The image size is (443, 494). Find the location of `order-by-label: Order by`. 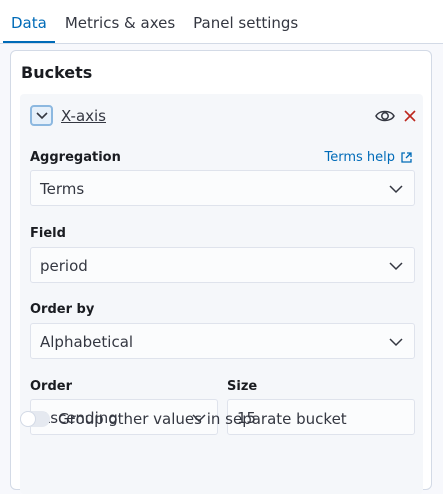

order-by-label: Order by is located at coordinates (62, 309).